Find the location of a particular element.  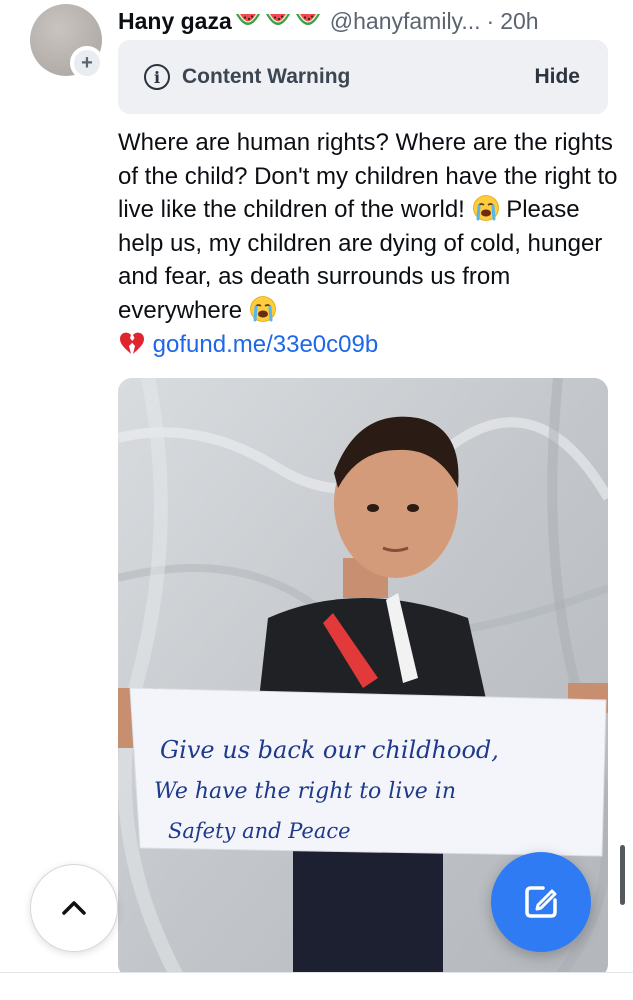

compose-button is located at coordinates (541, 902).